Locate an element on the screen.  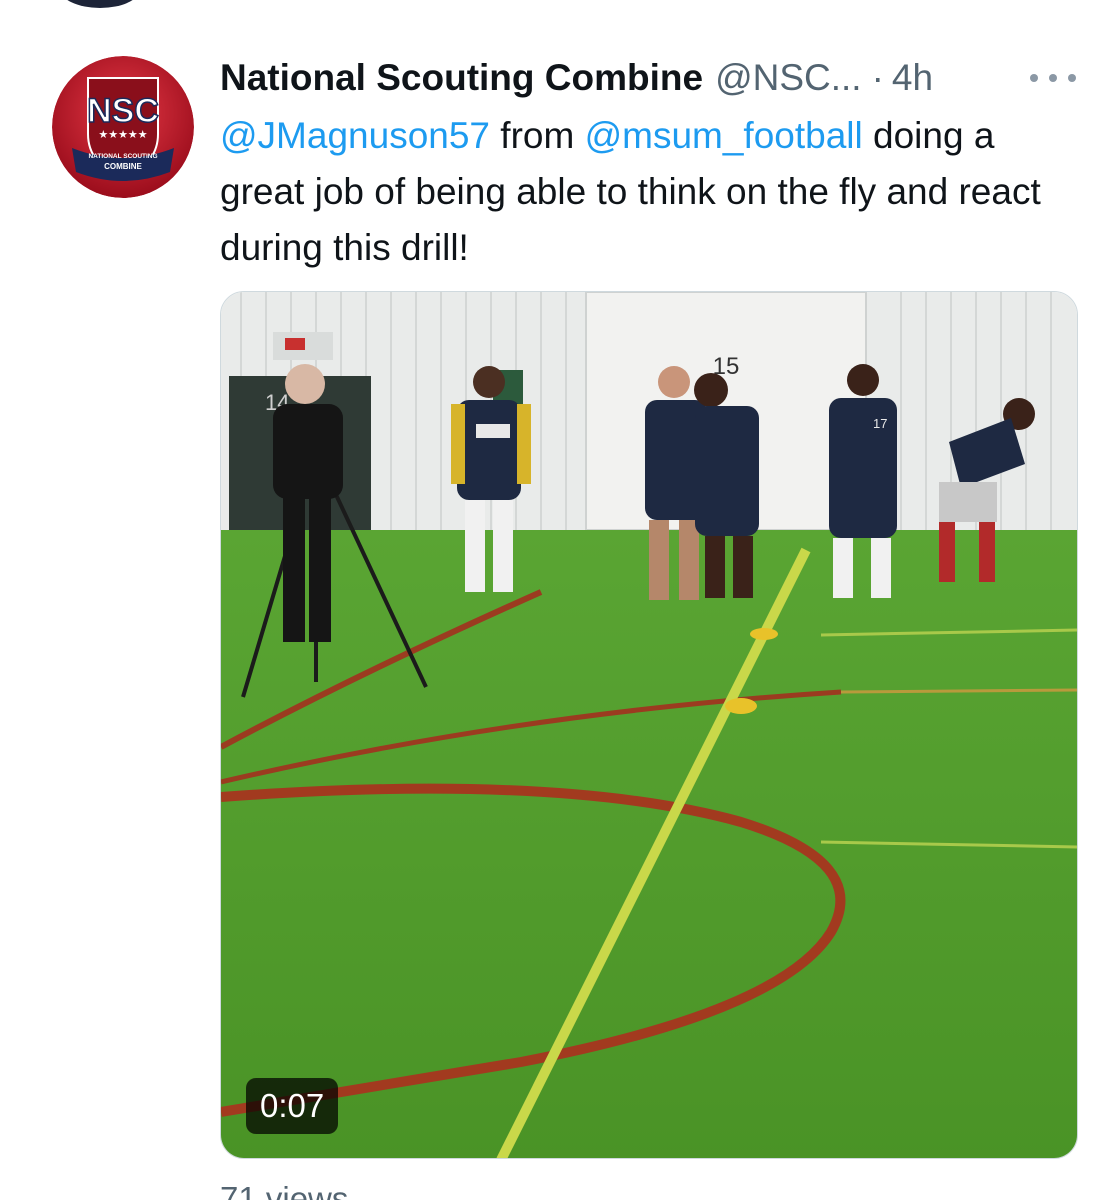
mention-link: @msum_football is located at coordinates (724, 135).